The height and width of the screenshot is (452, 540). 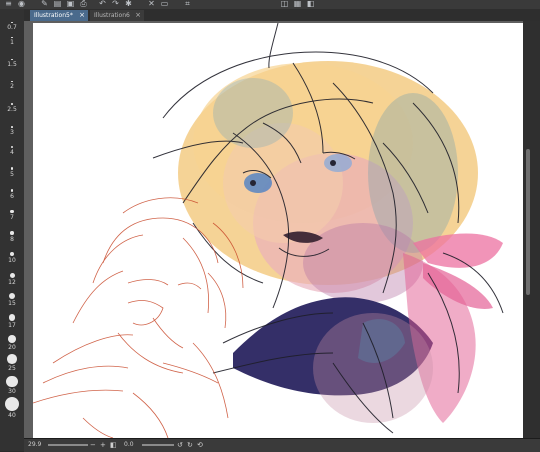 I want to click on brush-size-label: 2.5, so click(x=12, y=109).